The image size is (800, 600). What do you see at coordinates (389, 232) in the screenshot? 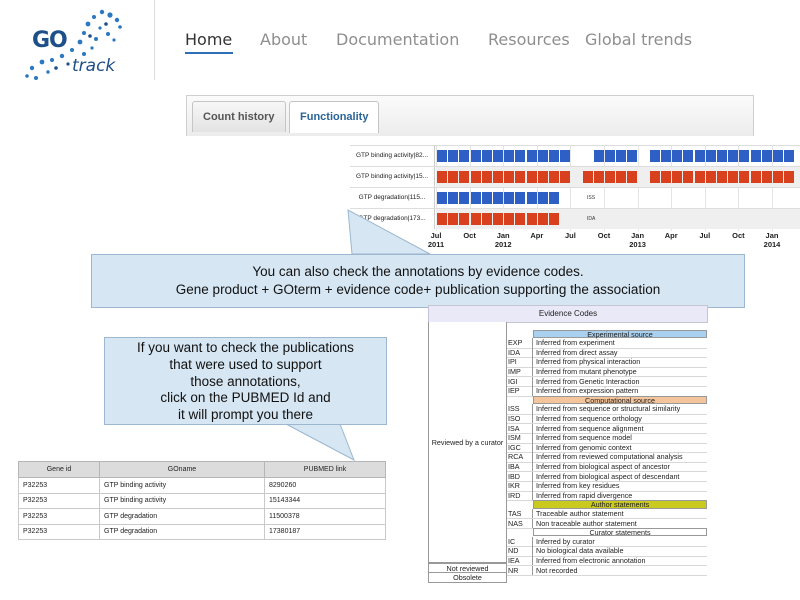
I see `callout-main-pointer` at bounding box center [389, 232].